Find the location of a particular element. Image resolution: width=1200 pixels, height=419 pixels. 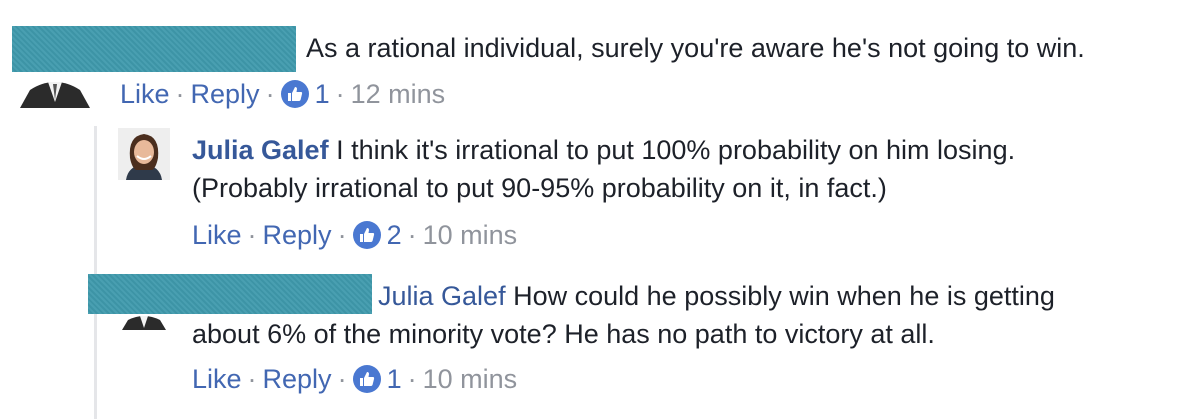

reaction-count: 2 is located at coordinates (394, 235).